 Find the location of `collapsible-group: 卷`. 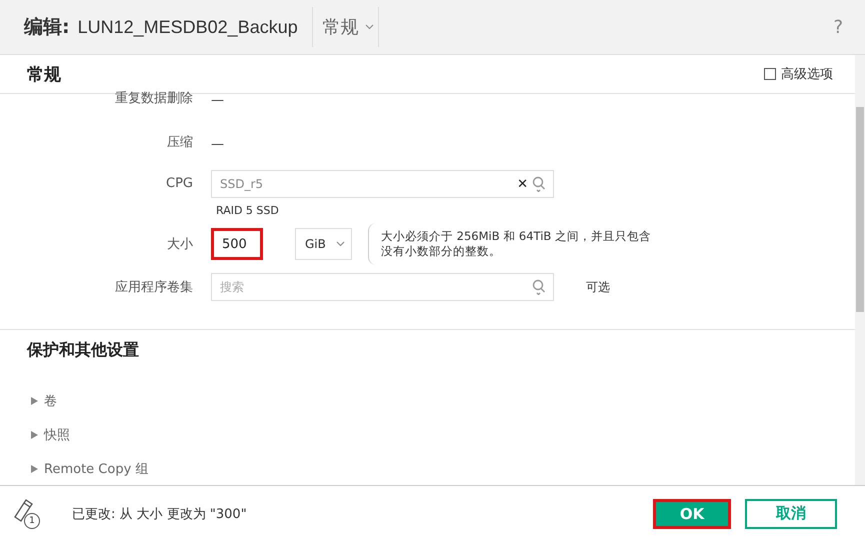

collapsible-group: 卷 is located at coordinates (42, 401).